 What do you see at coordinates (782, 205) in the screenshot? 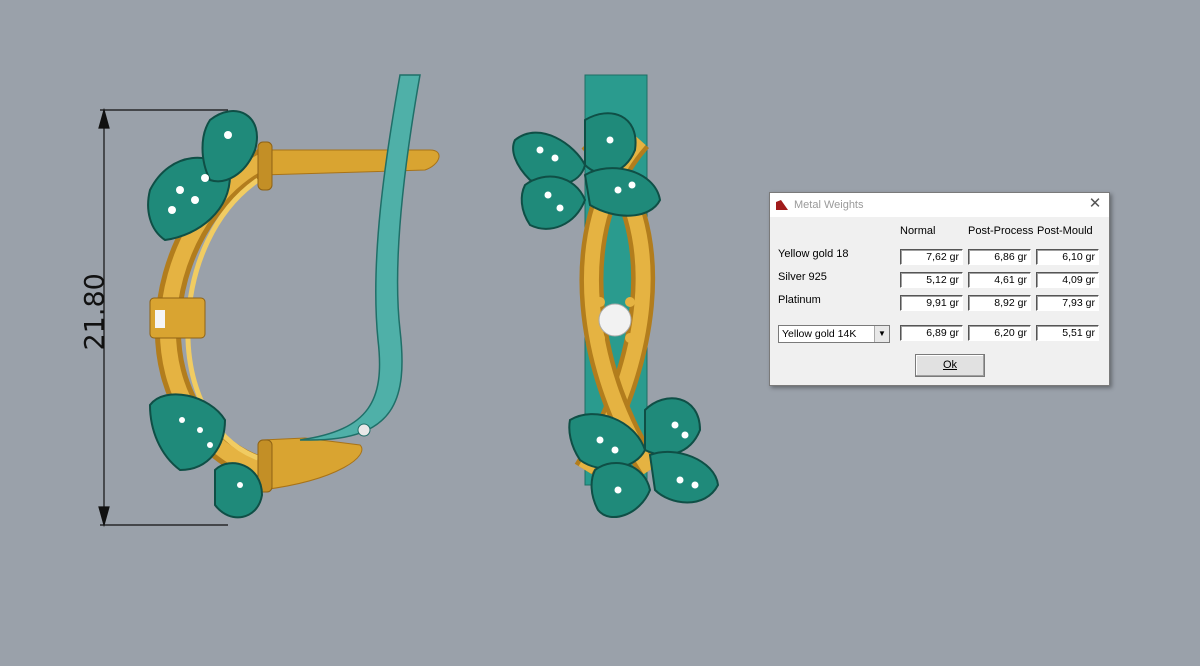
I see `app-icon` at bounding box center [782, 205].